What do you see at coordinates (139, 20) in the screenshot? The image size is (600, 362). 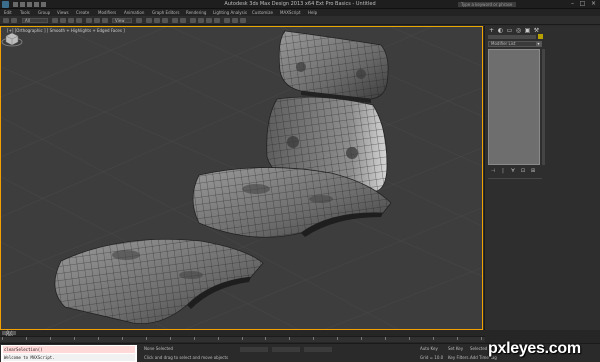 I see `pivot-icon` at bounding box center [139, 20].